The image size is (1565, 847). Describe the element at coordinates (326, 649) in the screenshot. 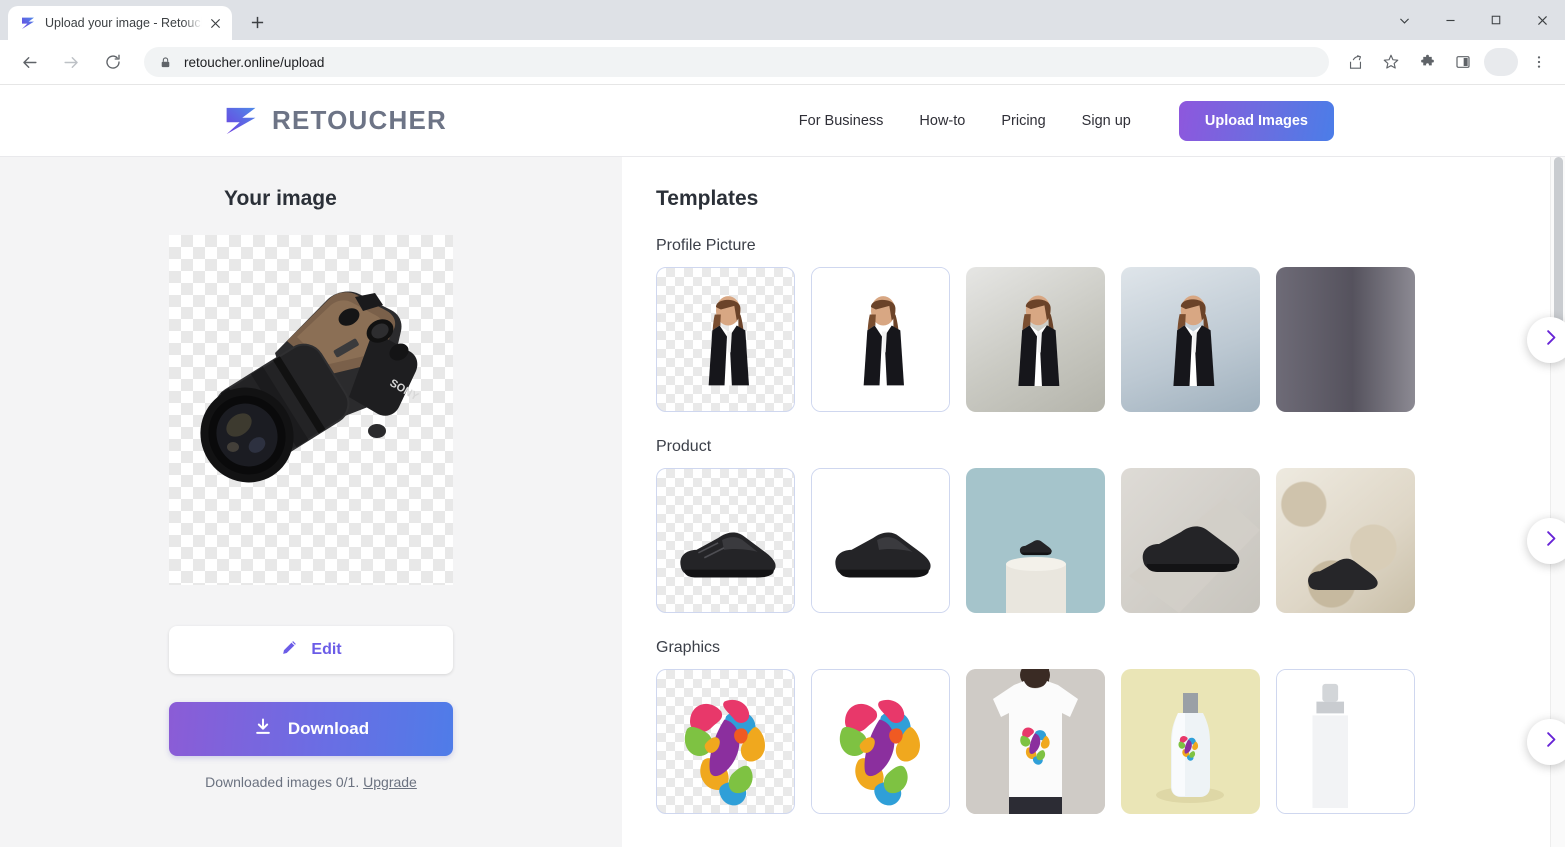

I see `edit-button-label: Edit` at that location.